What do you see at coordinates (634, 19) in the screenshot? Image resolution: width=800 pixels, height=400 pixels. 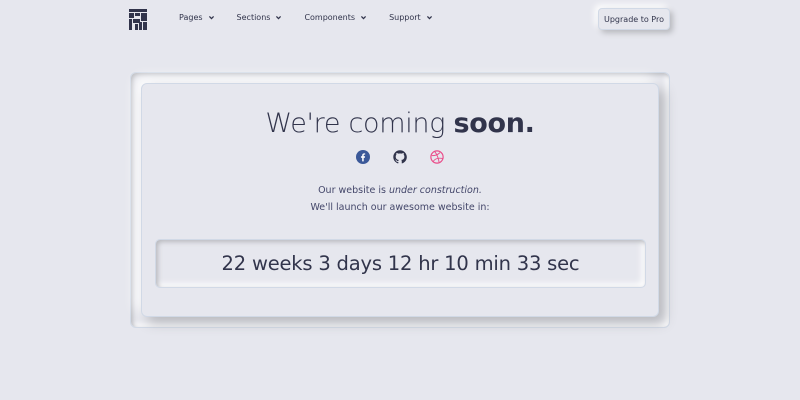 I see `upgrade-to-pro-button: Upgrade to Pro` at bounding box center [634, 19].